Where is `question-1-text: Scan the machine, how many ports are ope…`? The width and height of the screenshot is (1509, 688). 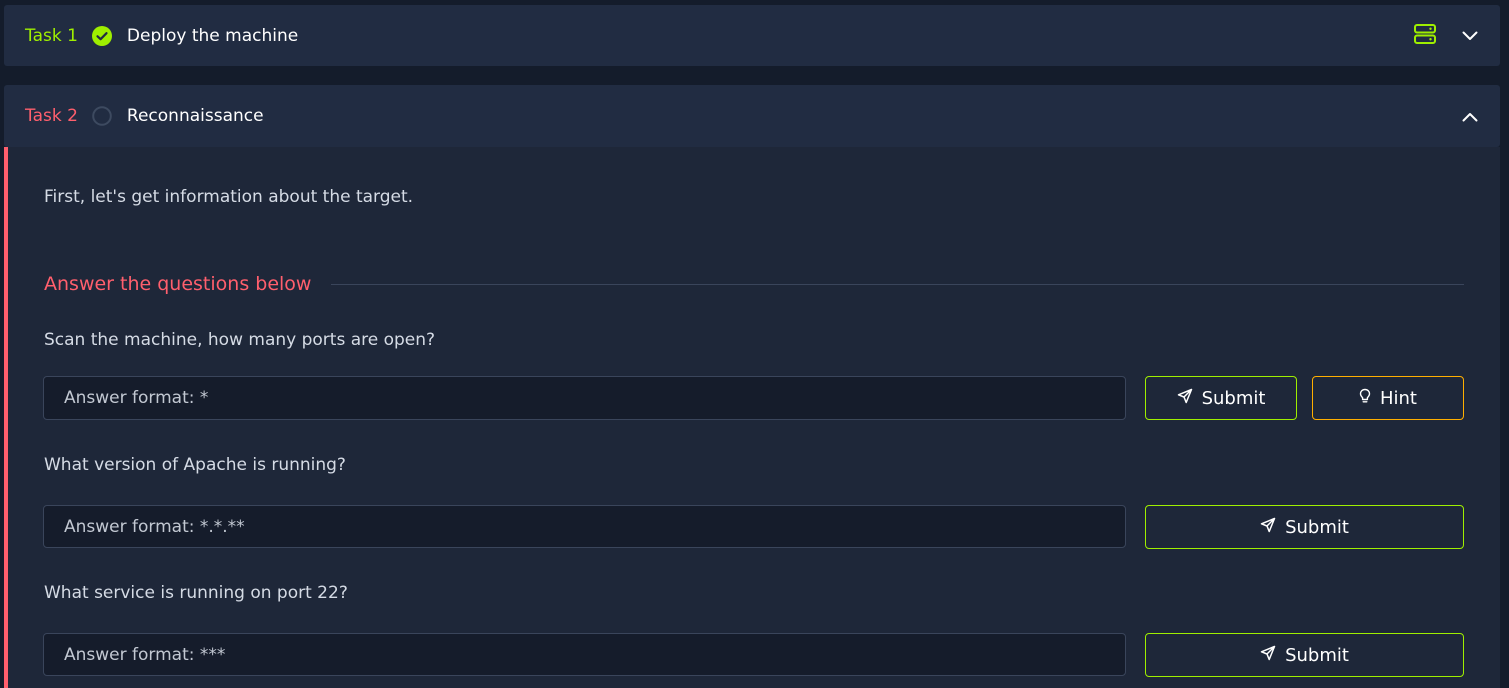 question-1-text: Scan the machine, how many ports are ope… is located at coordinates (240, 340).